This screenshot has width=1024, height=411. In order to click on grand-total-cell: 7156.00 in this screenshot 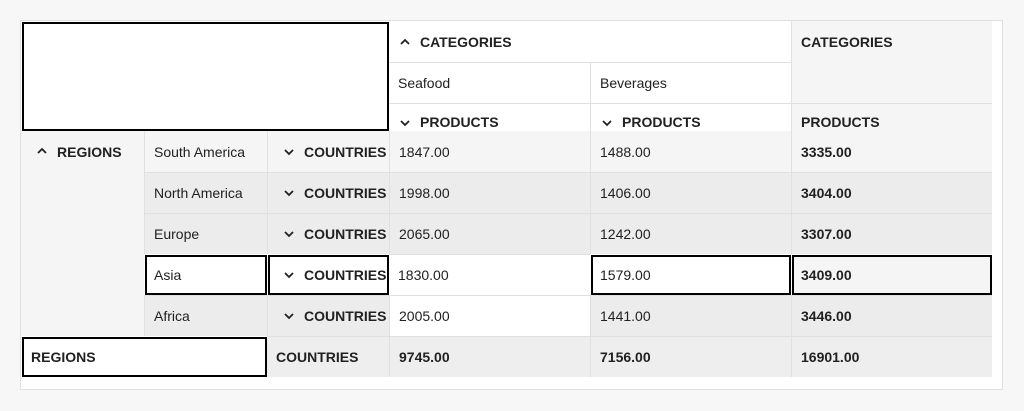, I will do `click(690, 356)`.